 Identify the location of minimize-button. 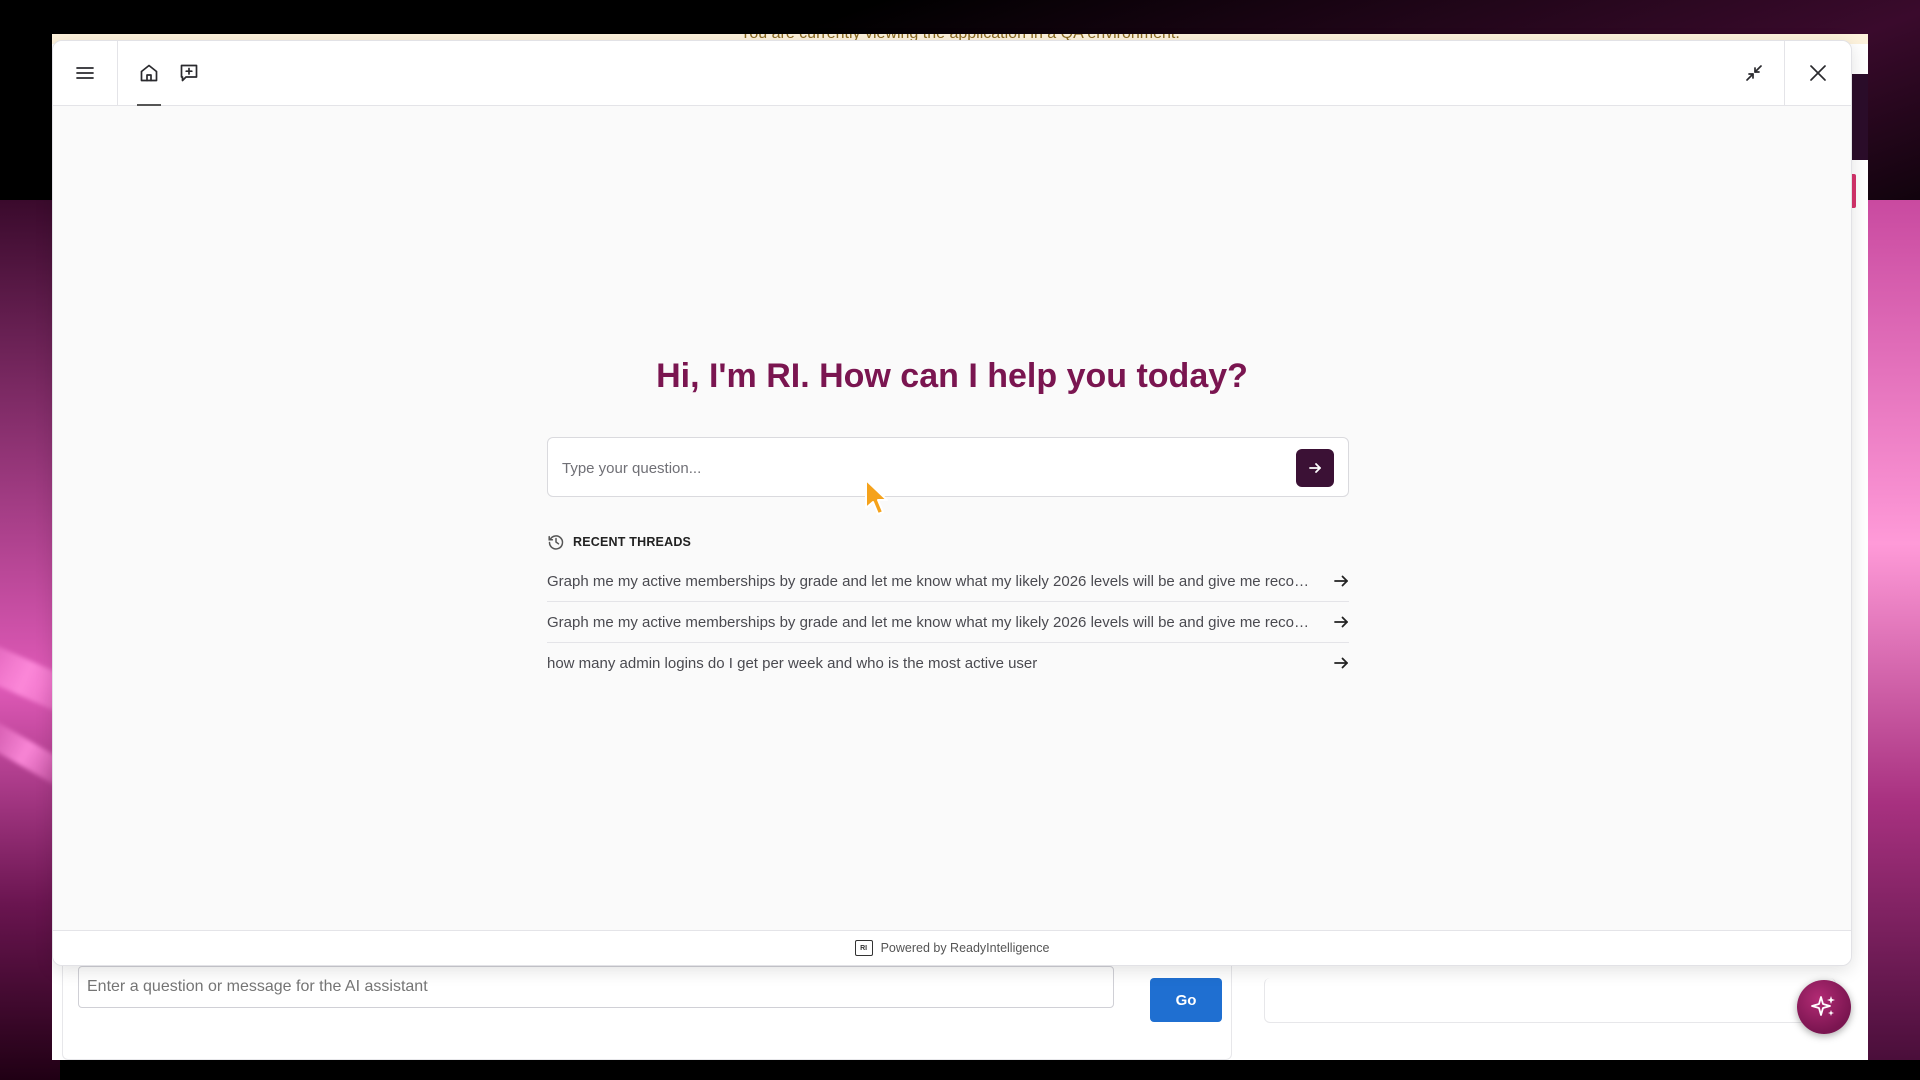
(1754, 73).